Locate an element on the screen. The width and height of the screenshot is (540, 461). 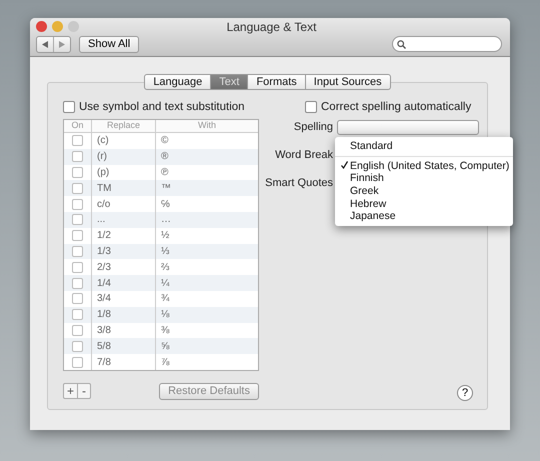
remove-button: - is located at coordinates (83, 391).